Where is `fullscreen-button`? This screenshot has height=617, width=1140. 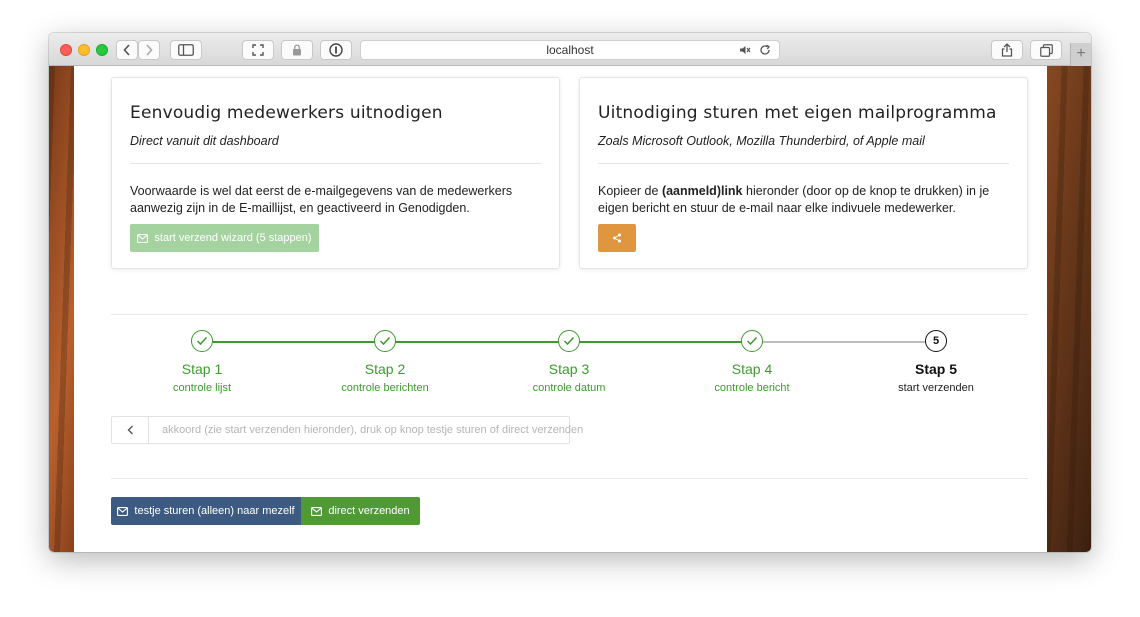 fullscreen-button is located at coordinates (258, 50).